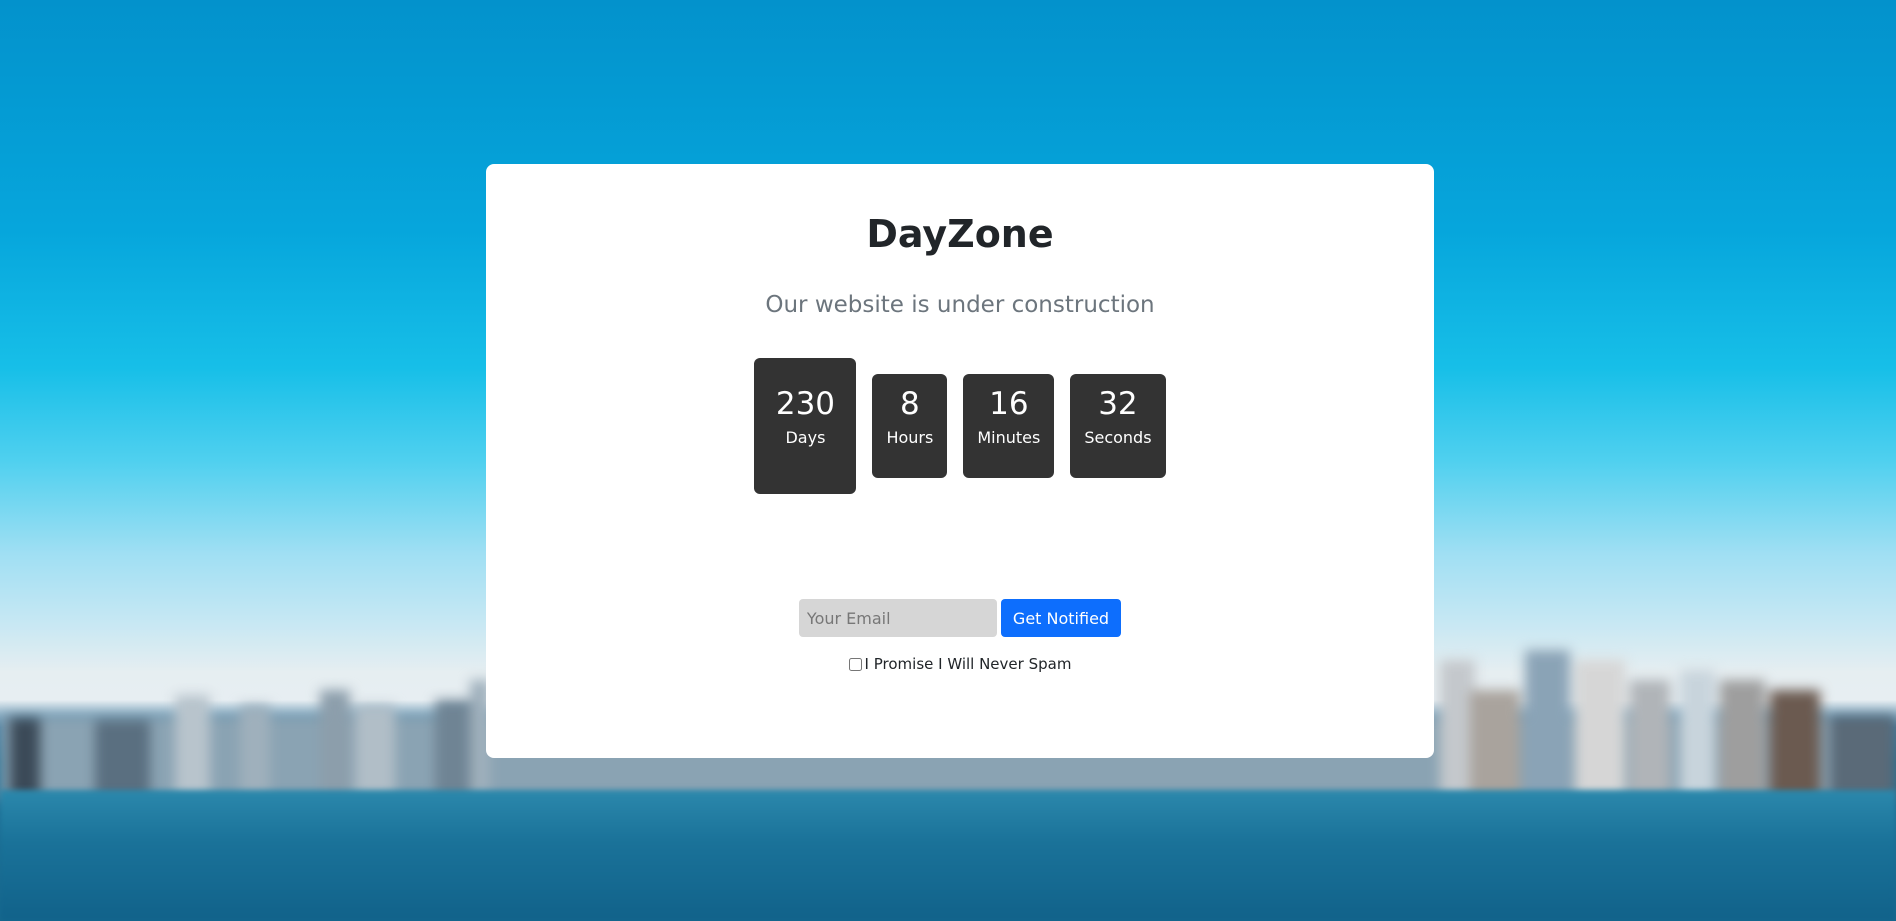  Describe the element at coordinates (910, 404) in the screenshot. I see `countdown-hours-value: 8` at that location.